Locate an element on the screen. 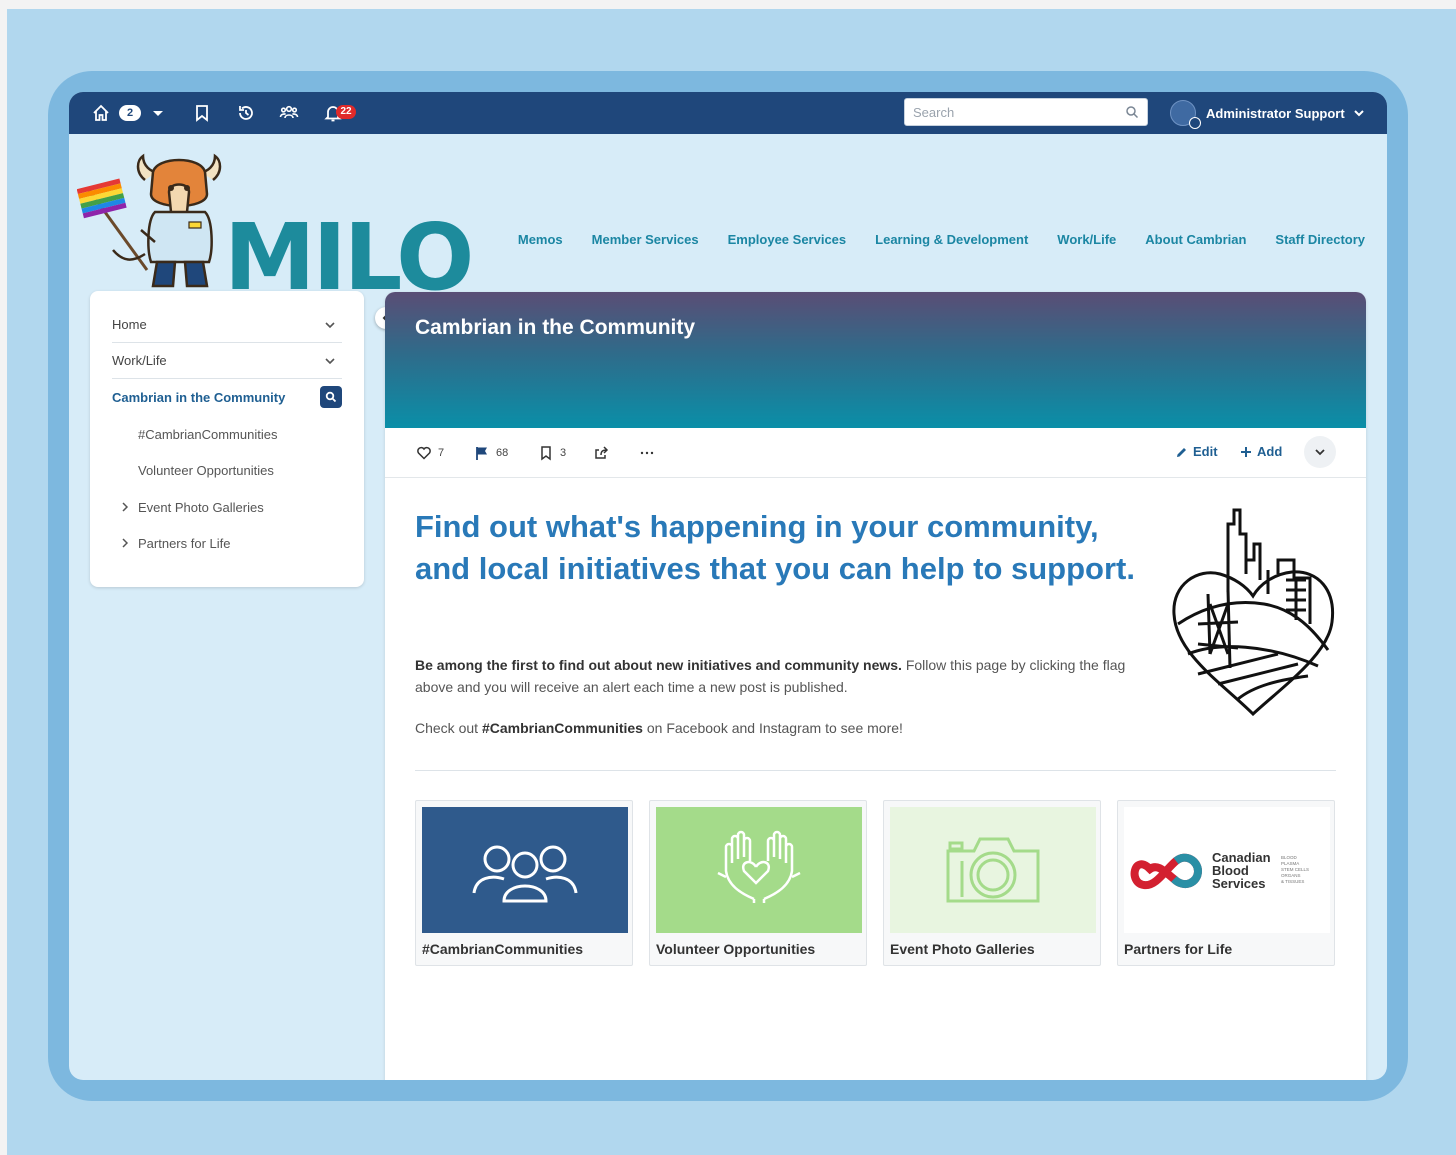 This screenshot has width=1456, height=1155. card-cambrian-communities: #CambrianCommunities is located at coordinates (524, 883).